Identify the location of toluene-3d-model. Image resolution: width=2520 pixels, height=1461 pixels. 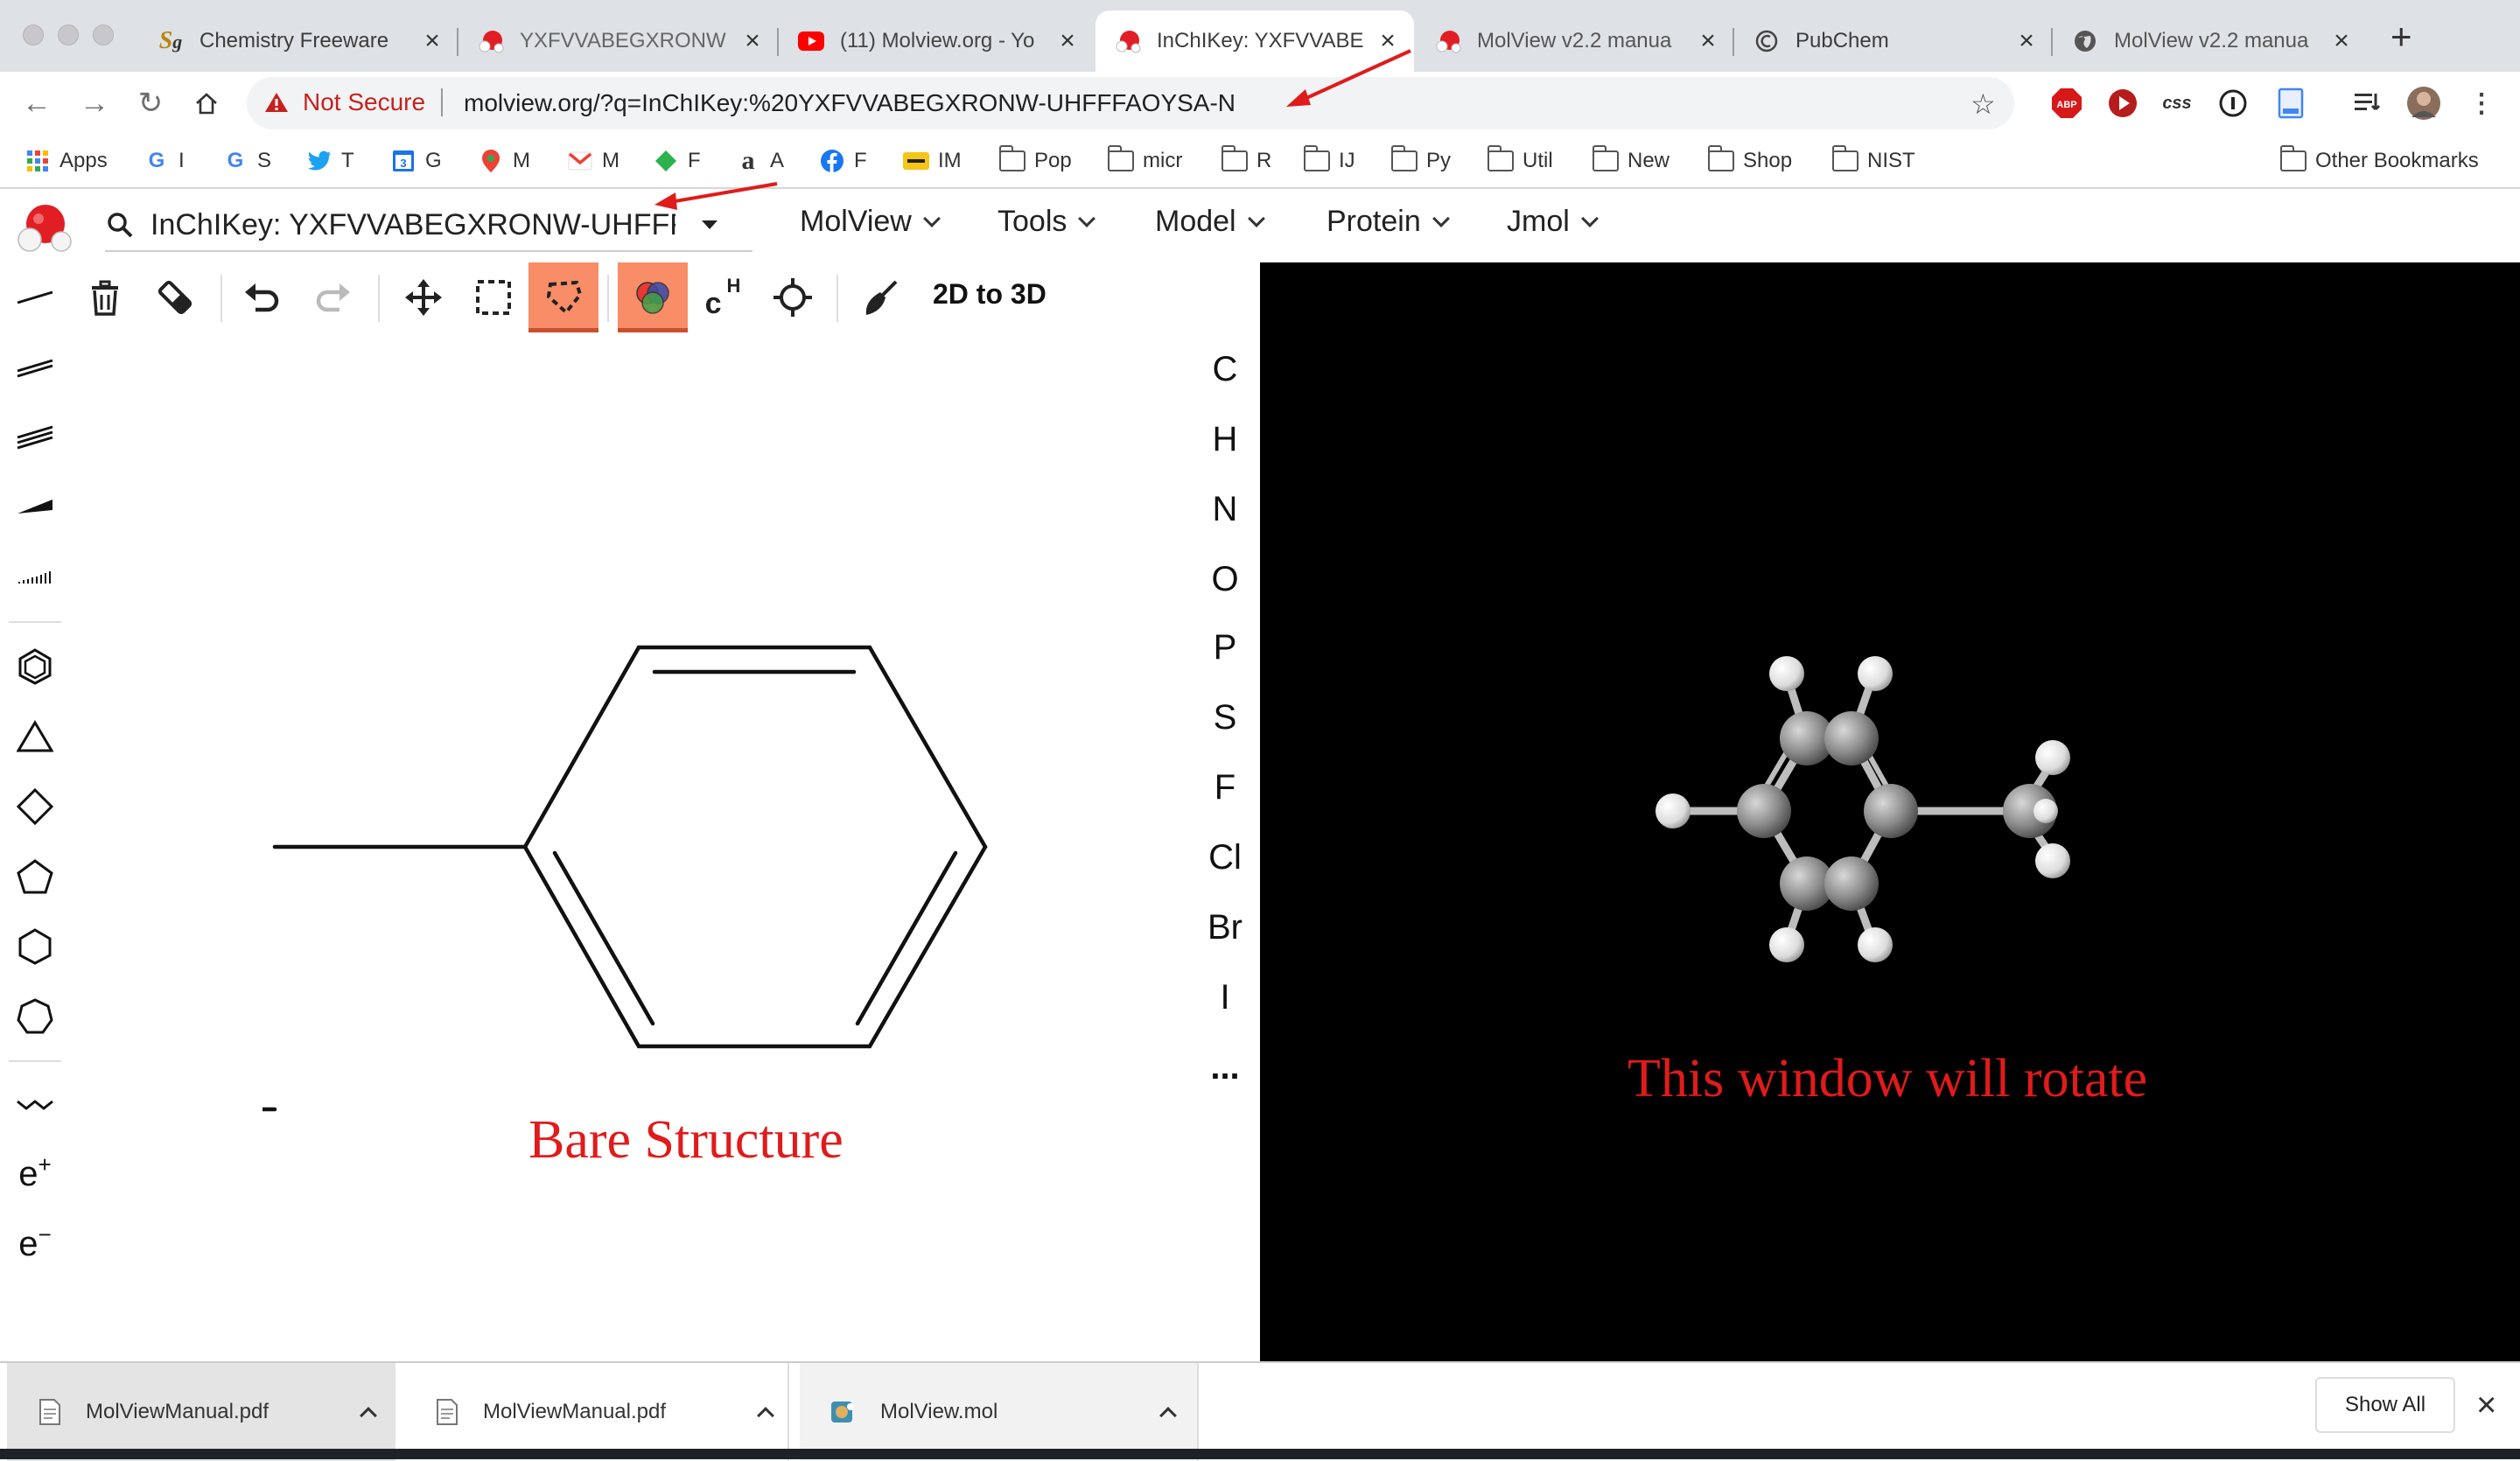
(1881, 813).